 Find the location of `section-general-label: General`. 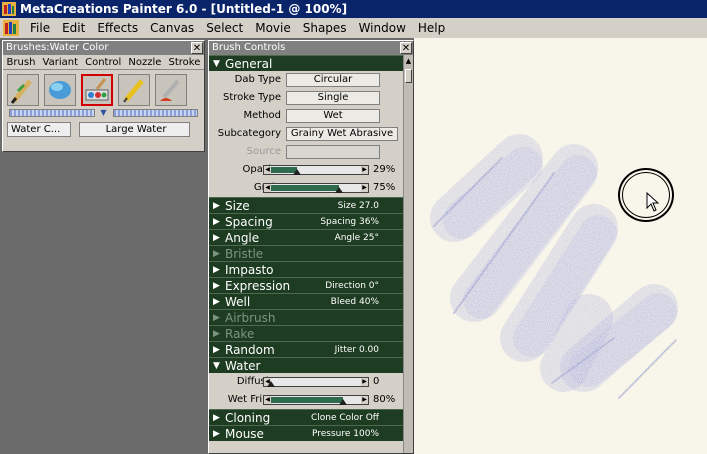

section-general-label: General is located at coordinates (249, 64).